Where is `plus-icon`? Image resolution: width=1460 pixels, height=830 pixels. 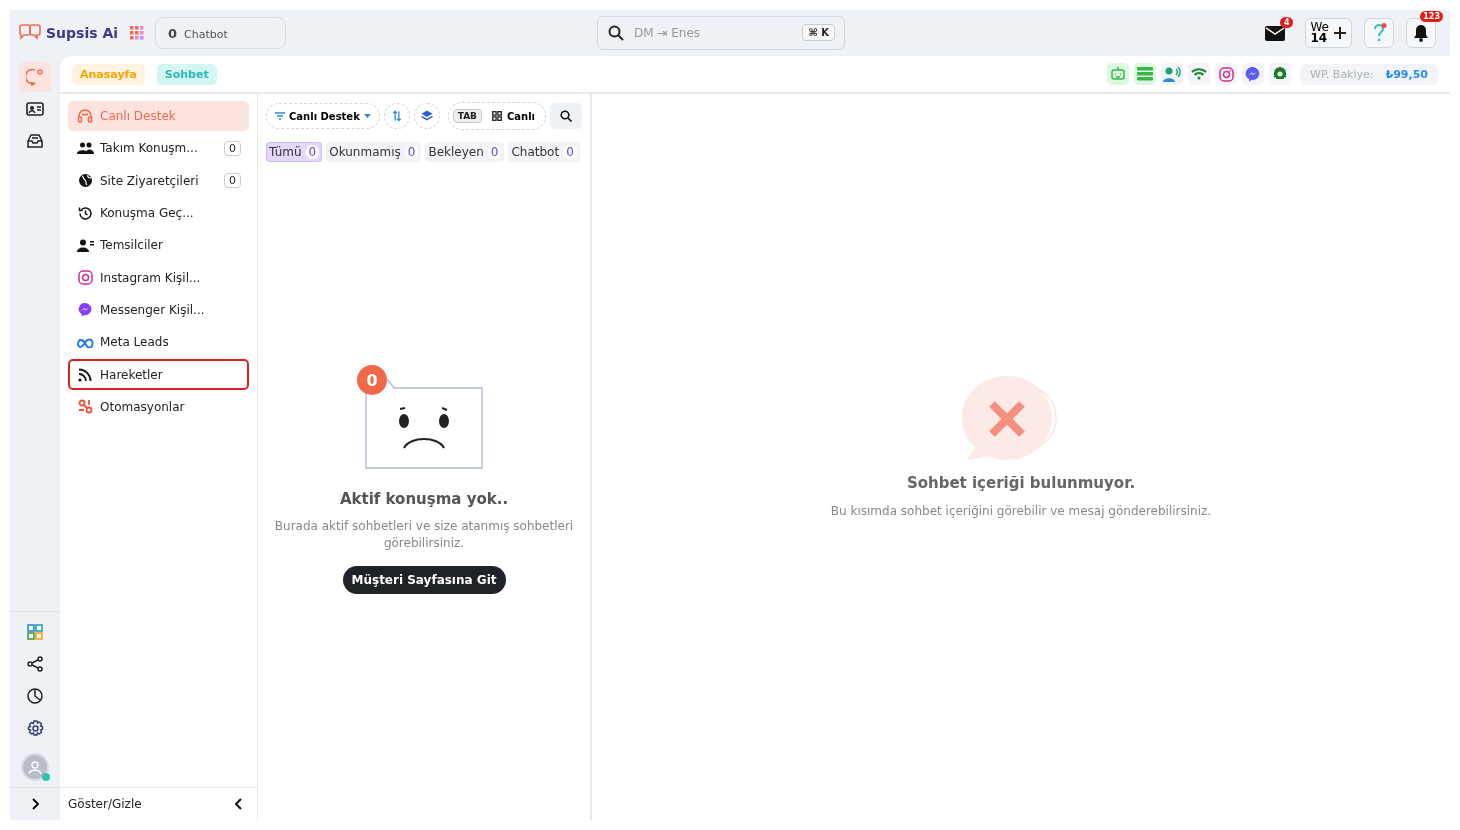 plus-icon is located at coordinates (1340, 33).